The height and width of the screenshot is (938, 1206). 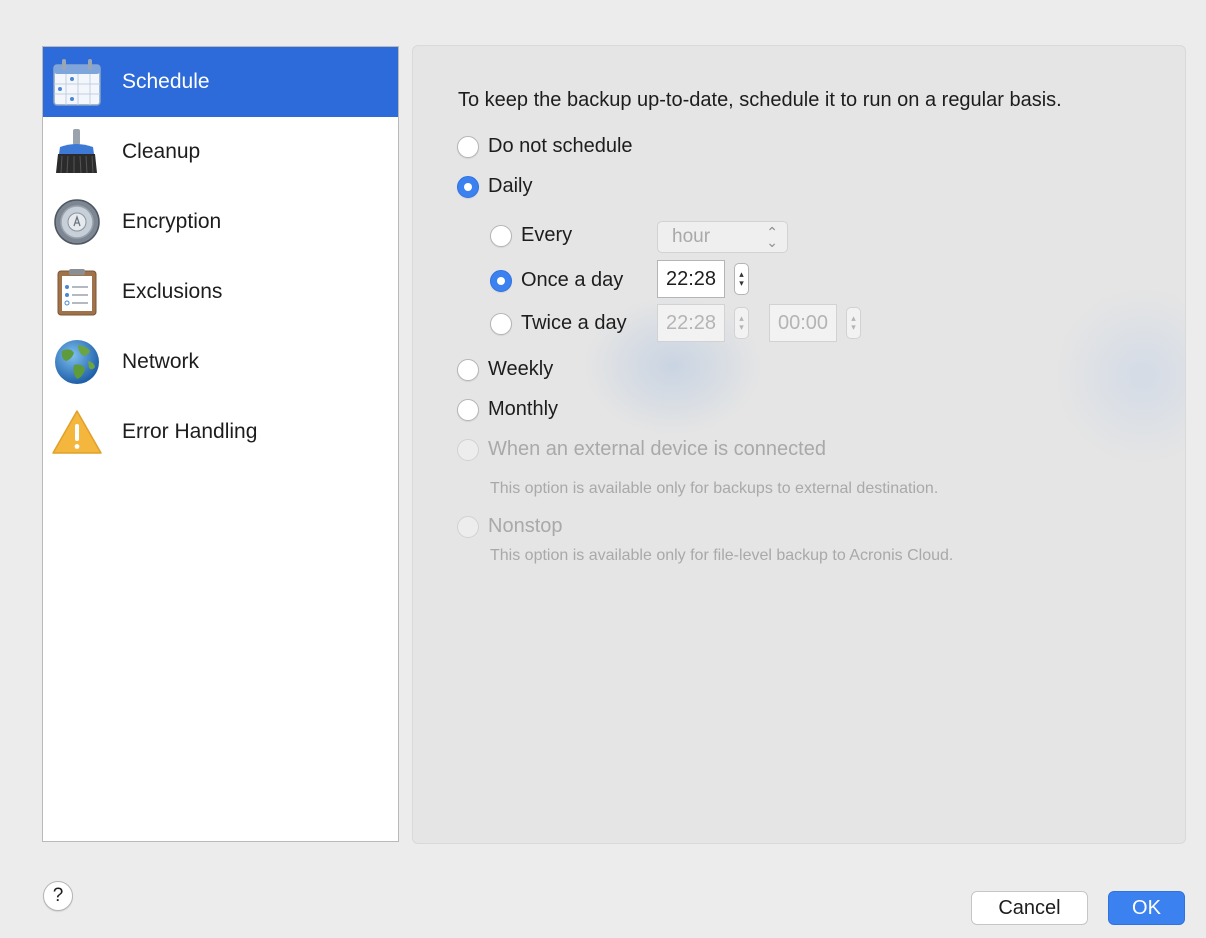 What do you see at coordinates (772, 237) in the screenshot?
I see `chevron-updown-icon: ⌃ ⌄` at bounding box center [772, 237].